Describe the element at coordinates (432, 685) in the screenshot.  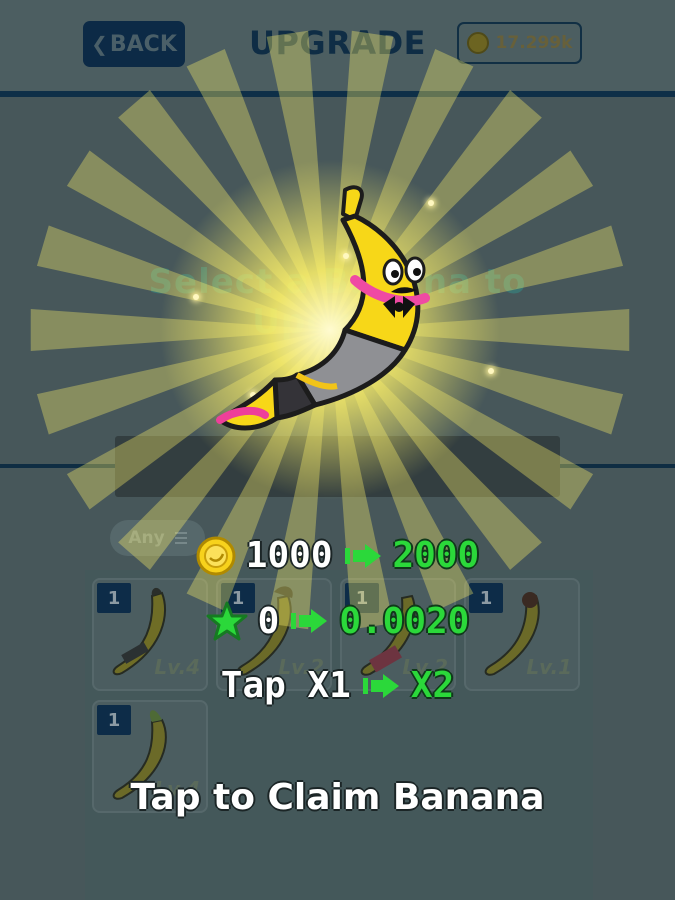
I see `tap-upgraded: X2` at that location.